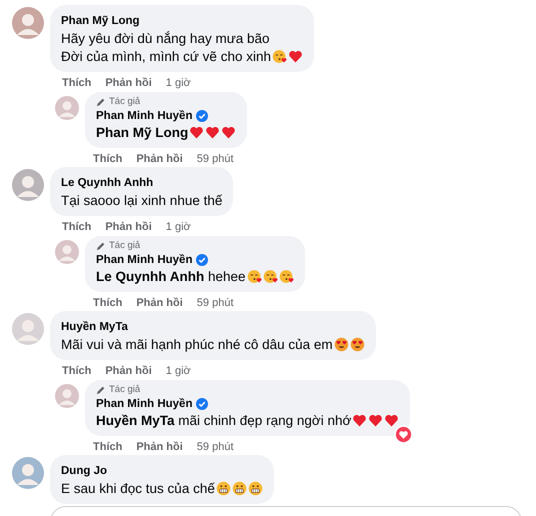 The height and width of the screenshot is (516, 536). Describe the element at coordinates (142, 132) in the screenshot. I see `reply-text: Phan Mỹ Long` at that location.